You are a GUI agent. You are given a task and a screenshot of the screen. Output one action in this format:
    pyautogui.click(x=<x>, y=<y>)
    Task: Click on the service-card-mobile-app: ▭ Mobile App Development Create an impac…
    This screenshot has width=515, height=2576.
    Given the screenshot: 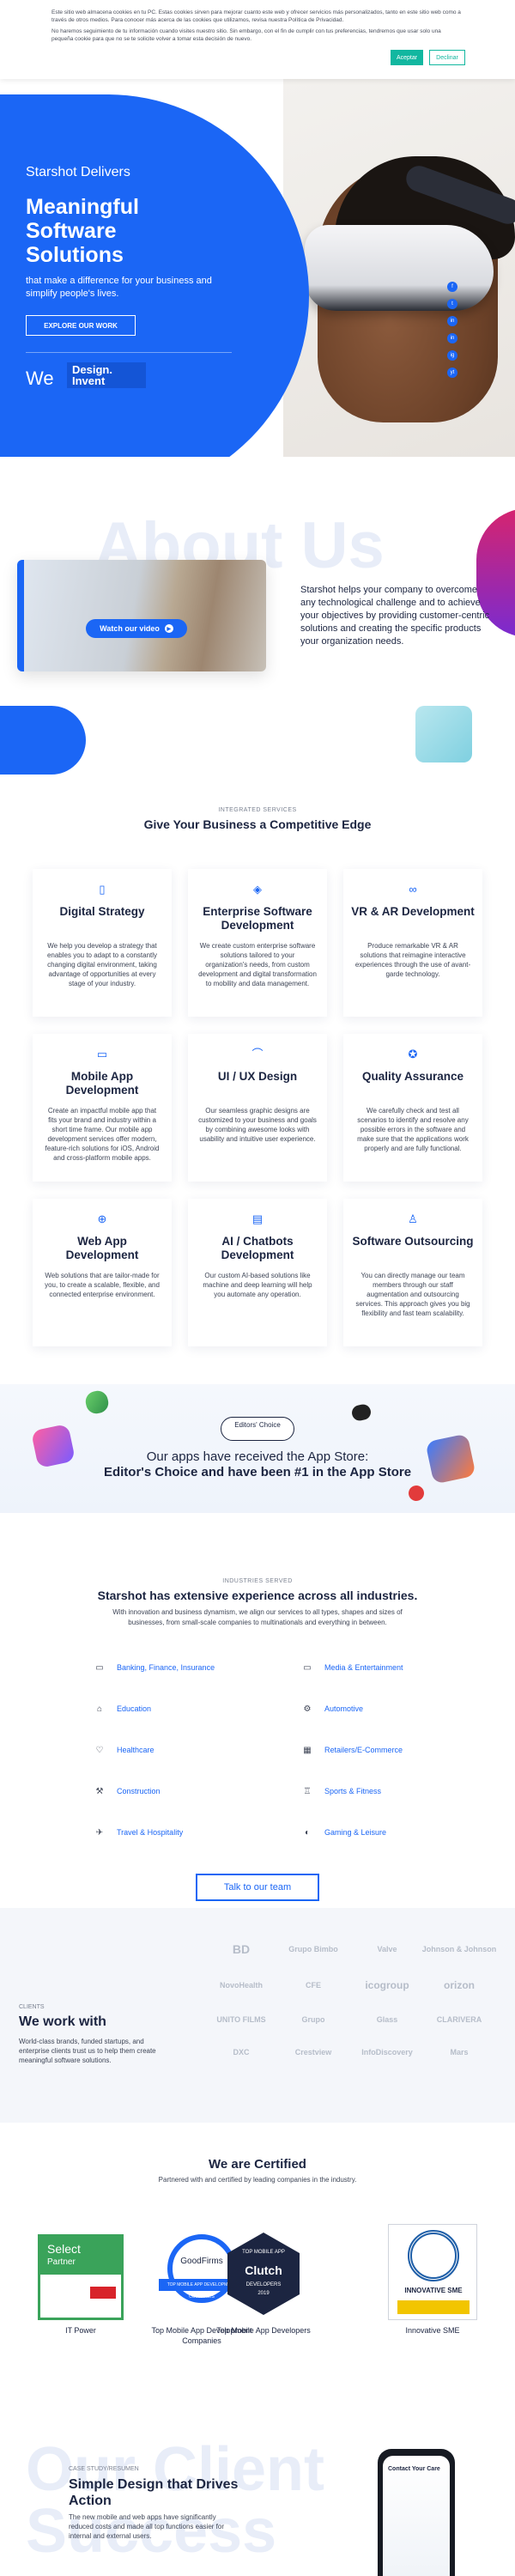 What is the action you would take?
    pyautogui.click(x=102, y=1108)
    